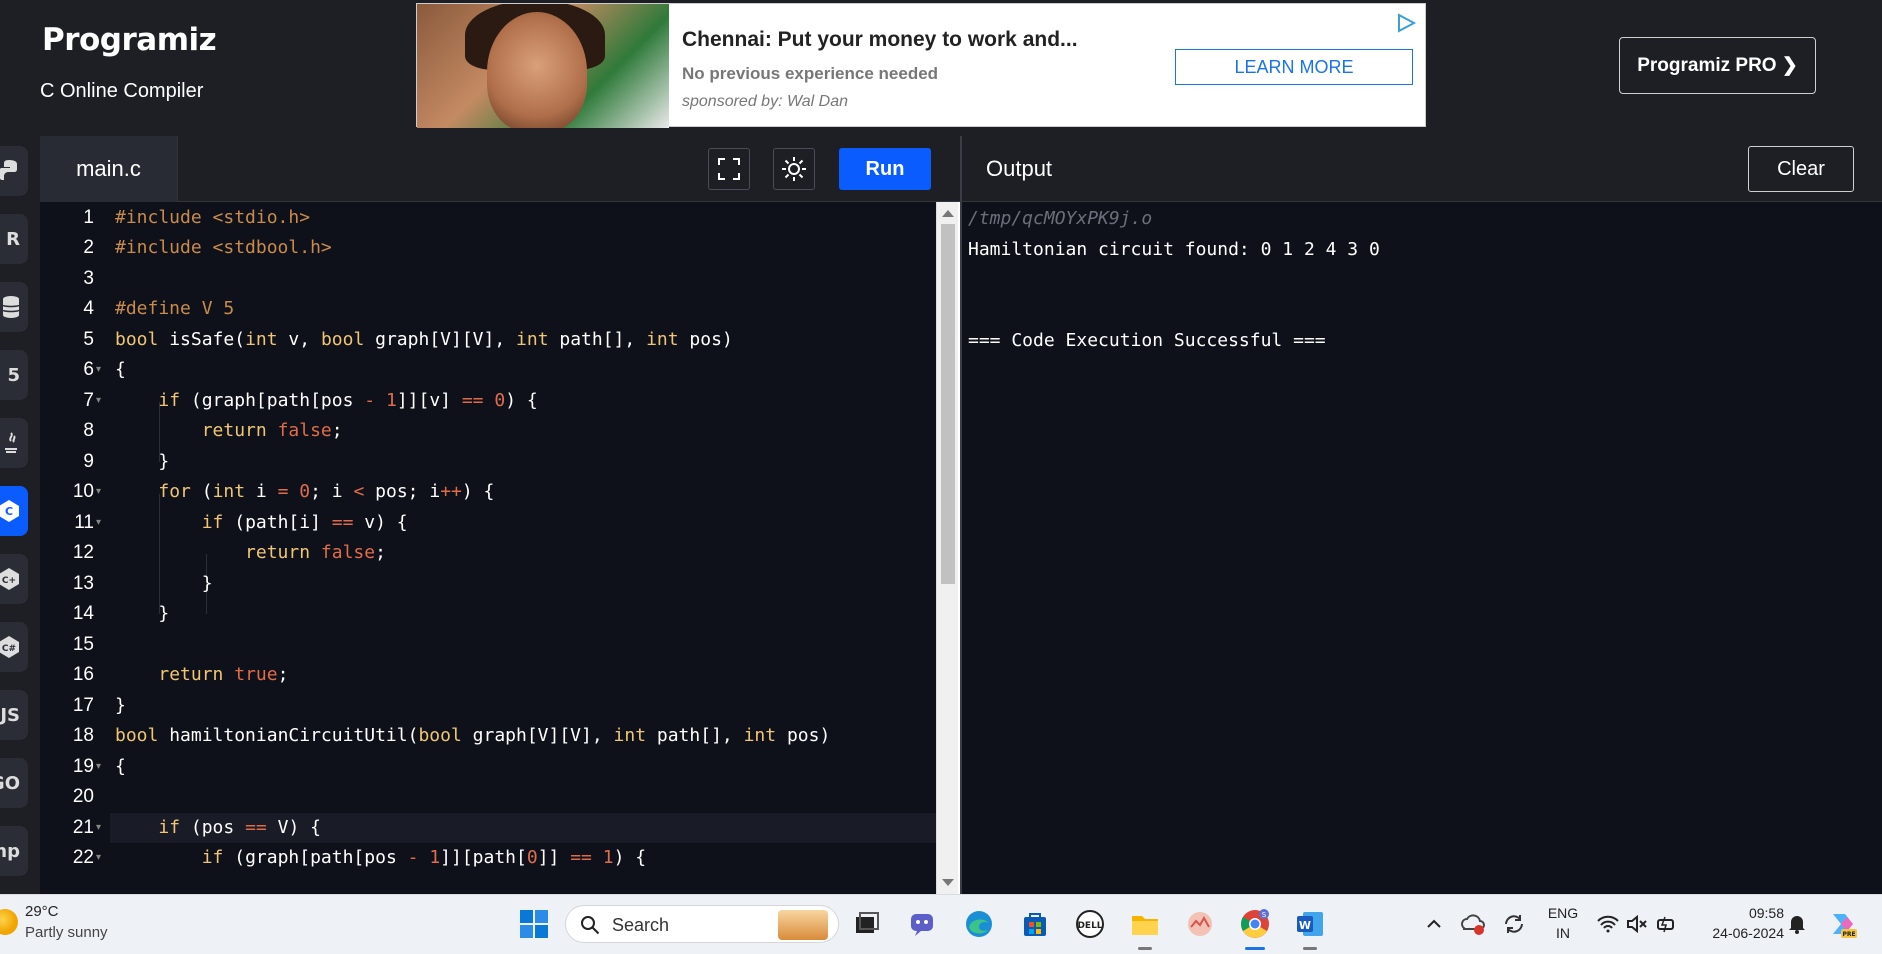  What do you see at coordinates (14, 239) in the screenshot?
I see `r-icon: R` at bounding box center [14, 239].